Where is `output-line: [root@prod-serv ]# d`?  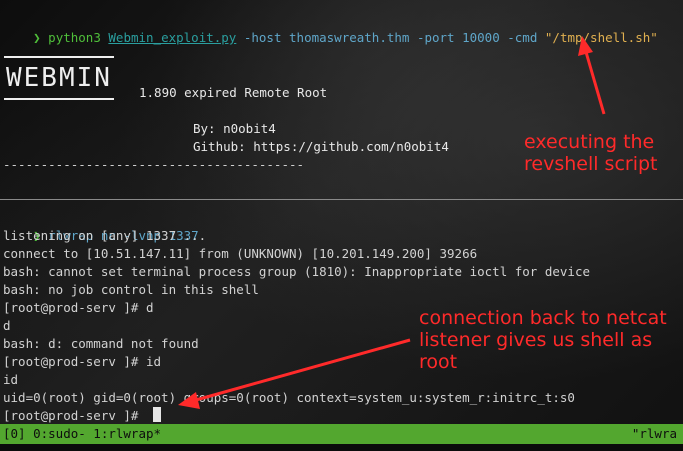 output-line: [root@prod-serv ]# d is located at coordinates (78, 307).